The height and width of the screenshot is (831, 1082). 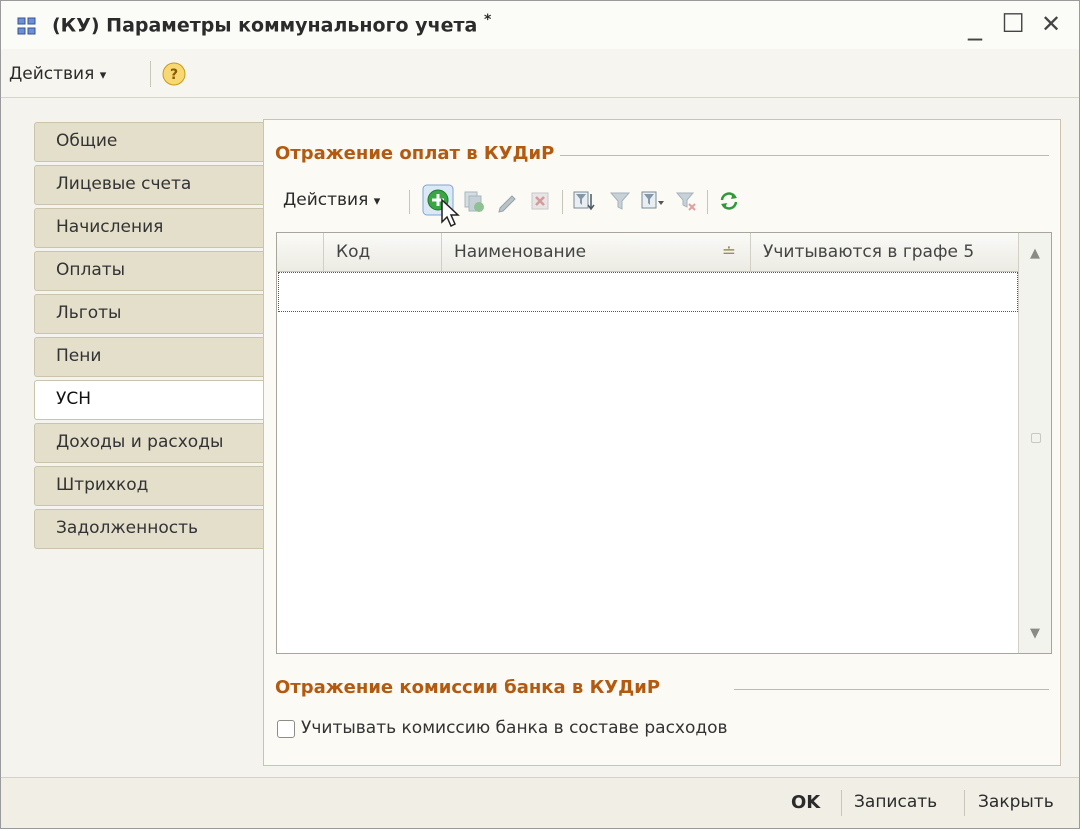 I want to click on maximize-button: ☐, so click(x=1013, y=24).